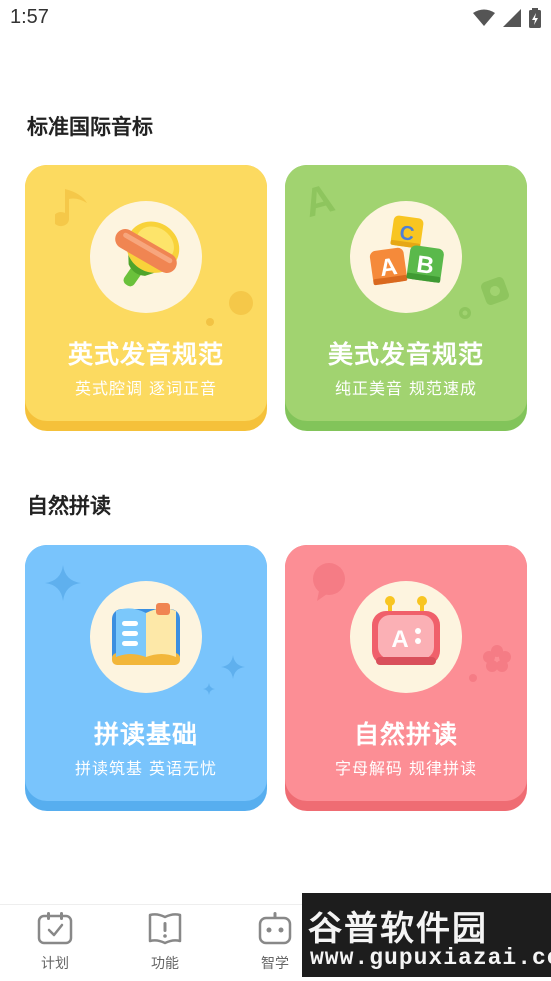 Image resolution: width=551 pixels, height=981 pixels. Describe the element at coordinates (399, 639) in the screenshot. I see `svg-text: A` at that location.